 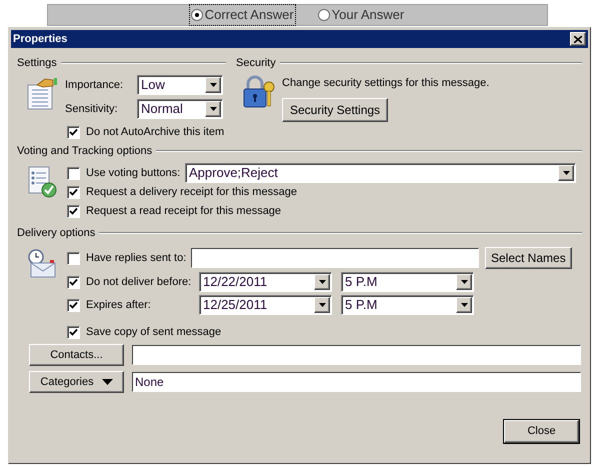 I want to click on date-dropdown: 12/22/2011, so click(x=265, y=282).